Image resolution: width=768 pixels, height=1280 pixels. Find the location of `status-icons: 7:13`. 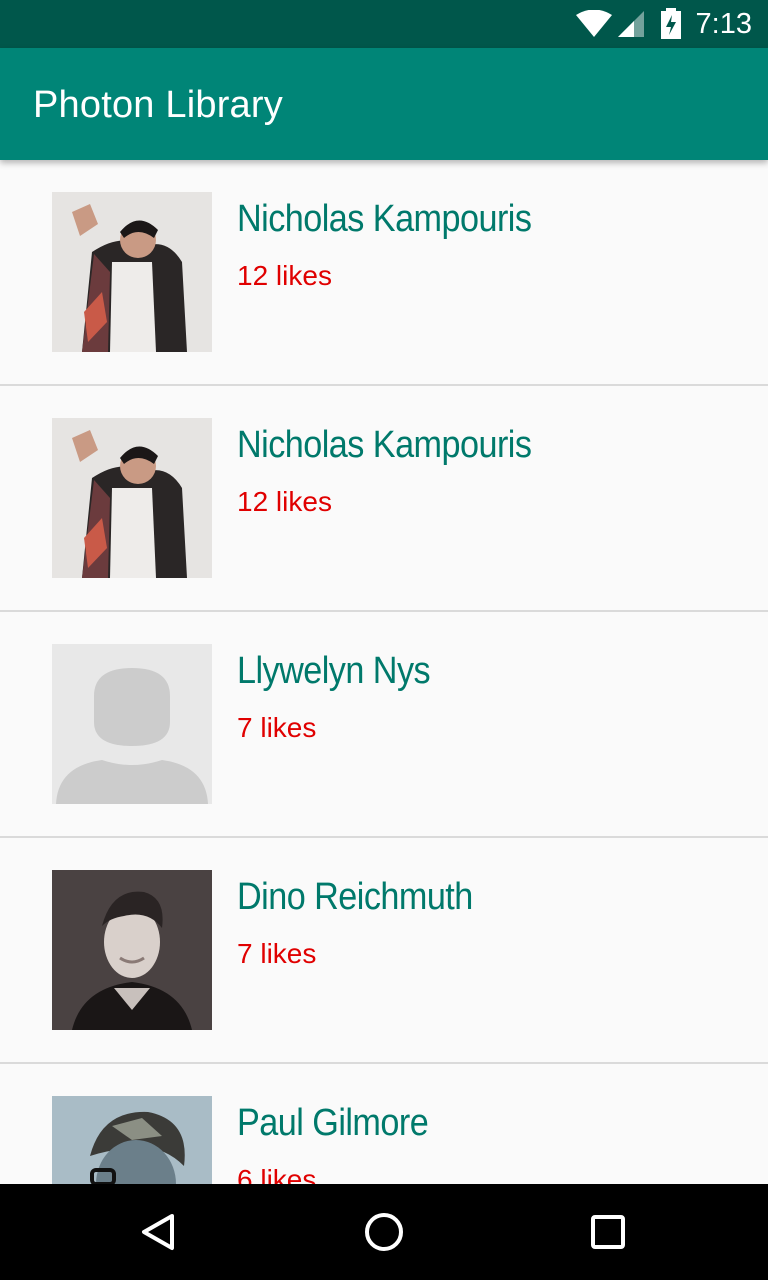

status-icons: 7:13 is located at coordinates (663, 23).